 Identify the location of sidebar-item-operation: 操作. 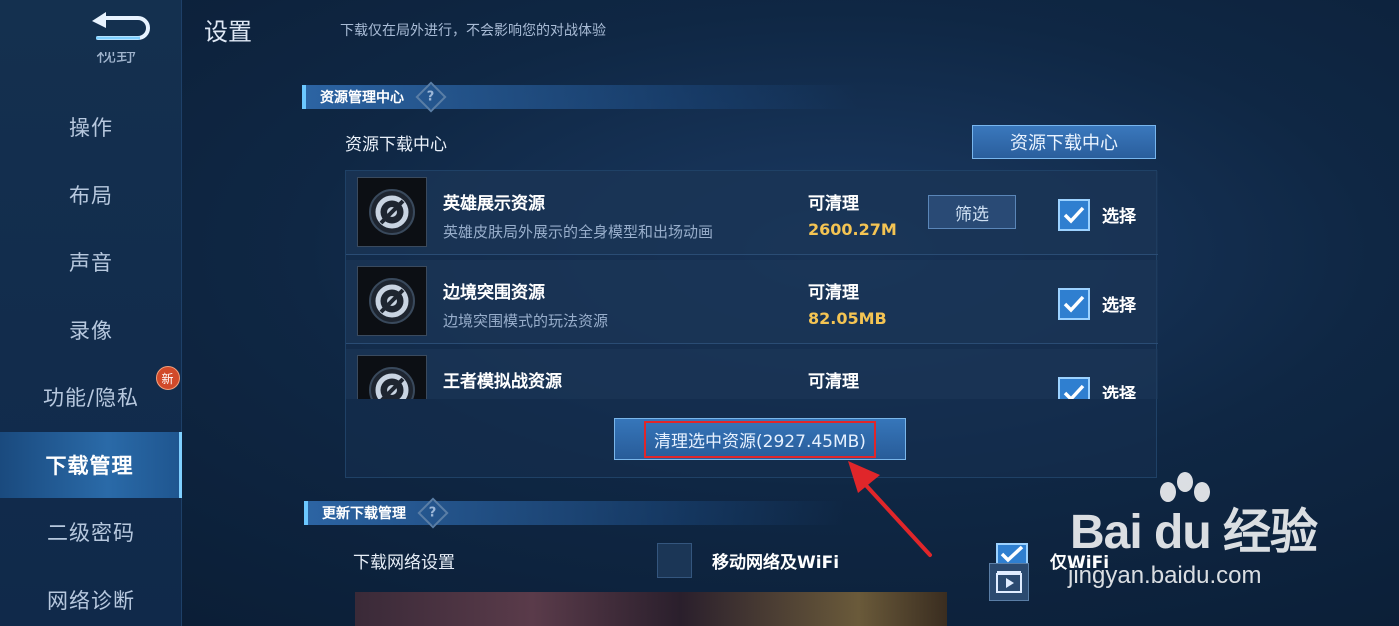
(91, 127).